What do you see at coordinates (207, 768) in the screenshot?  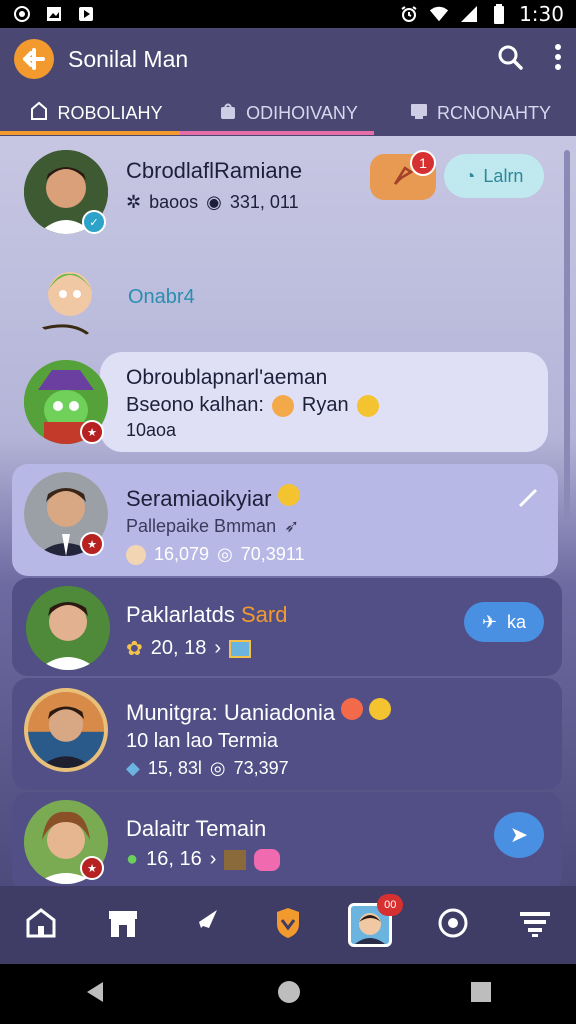 I see `contact-stats: ◆ 15, 83l ◎ 73,397` at bounding box center [207, 768].